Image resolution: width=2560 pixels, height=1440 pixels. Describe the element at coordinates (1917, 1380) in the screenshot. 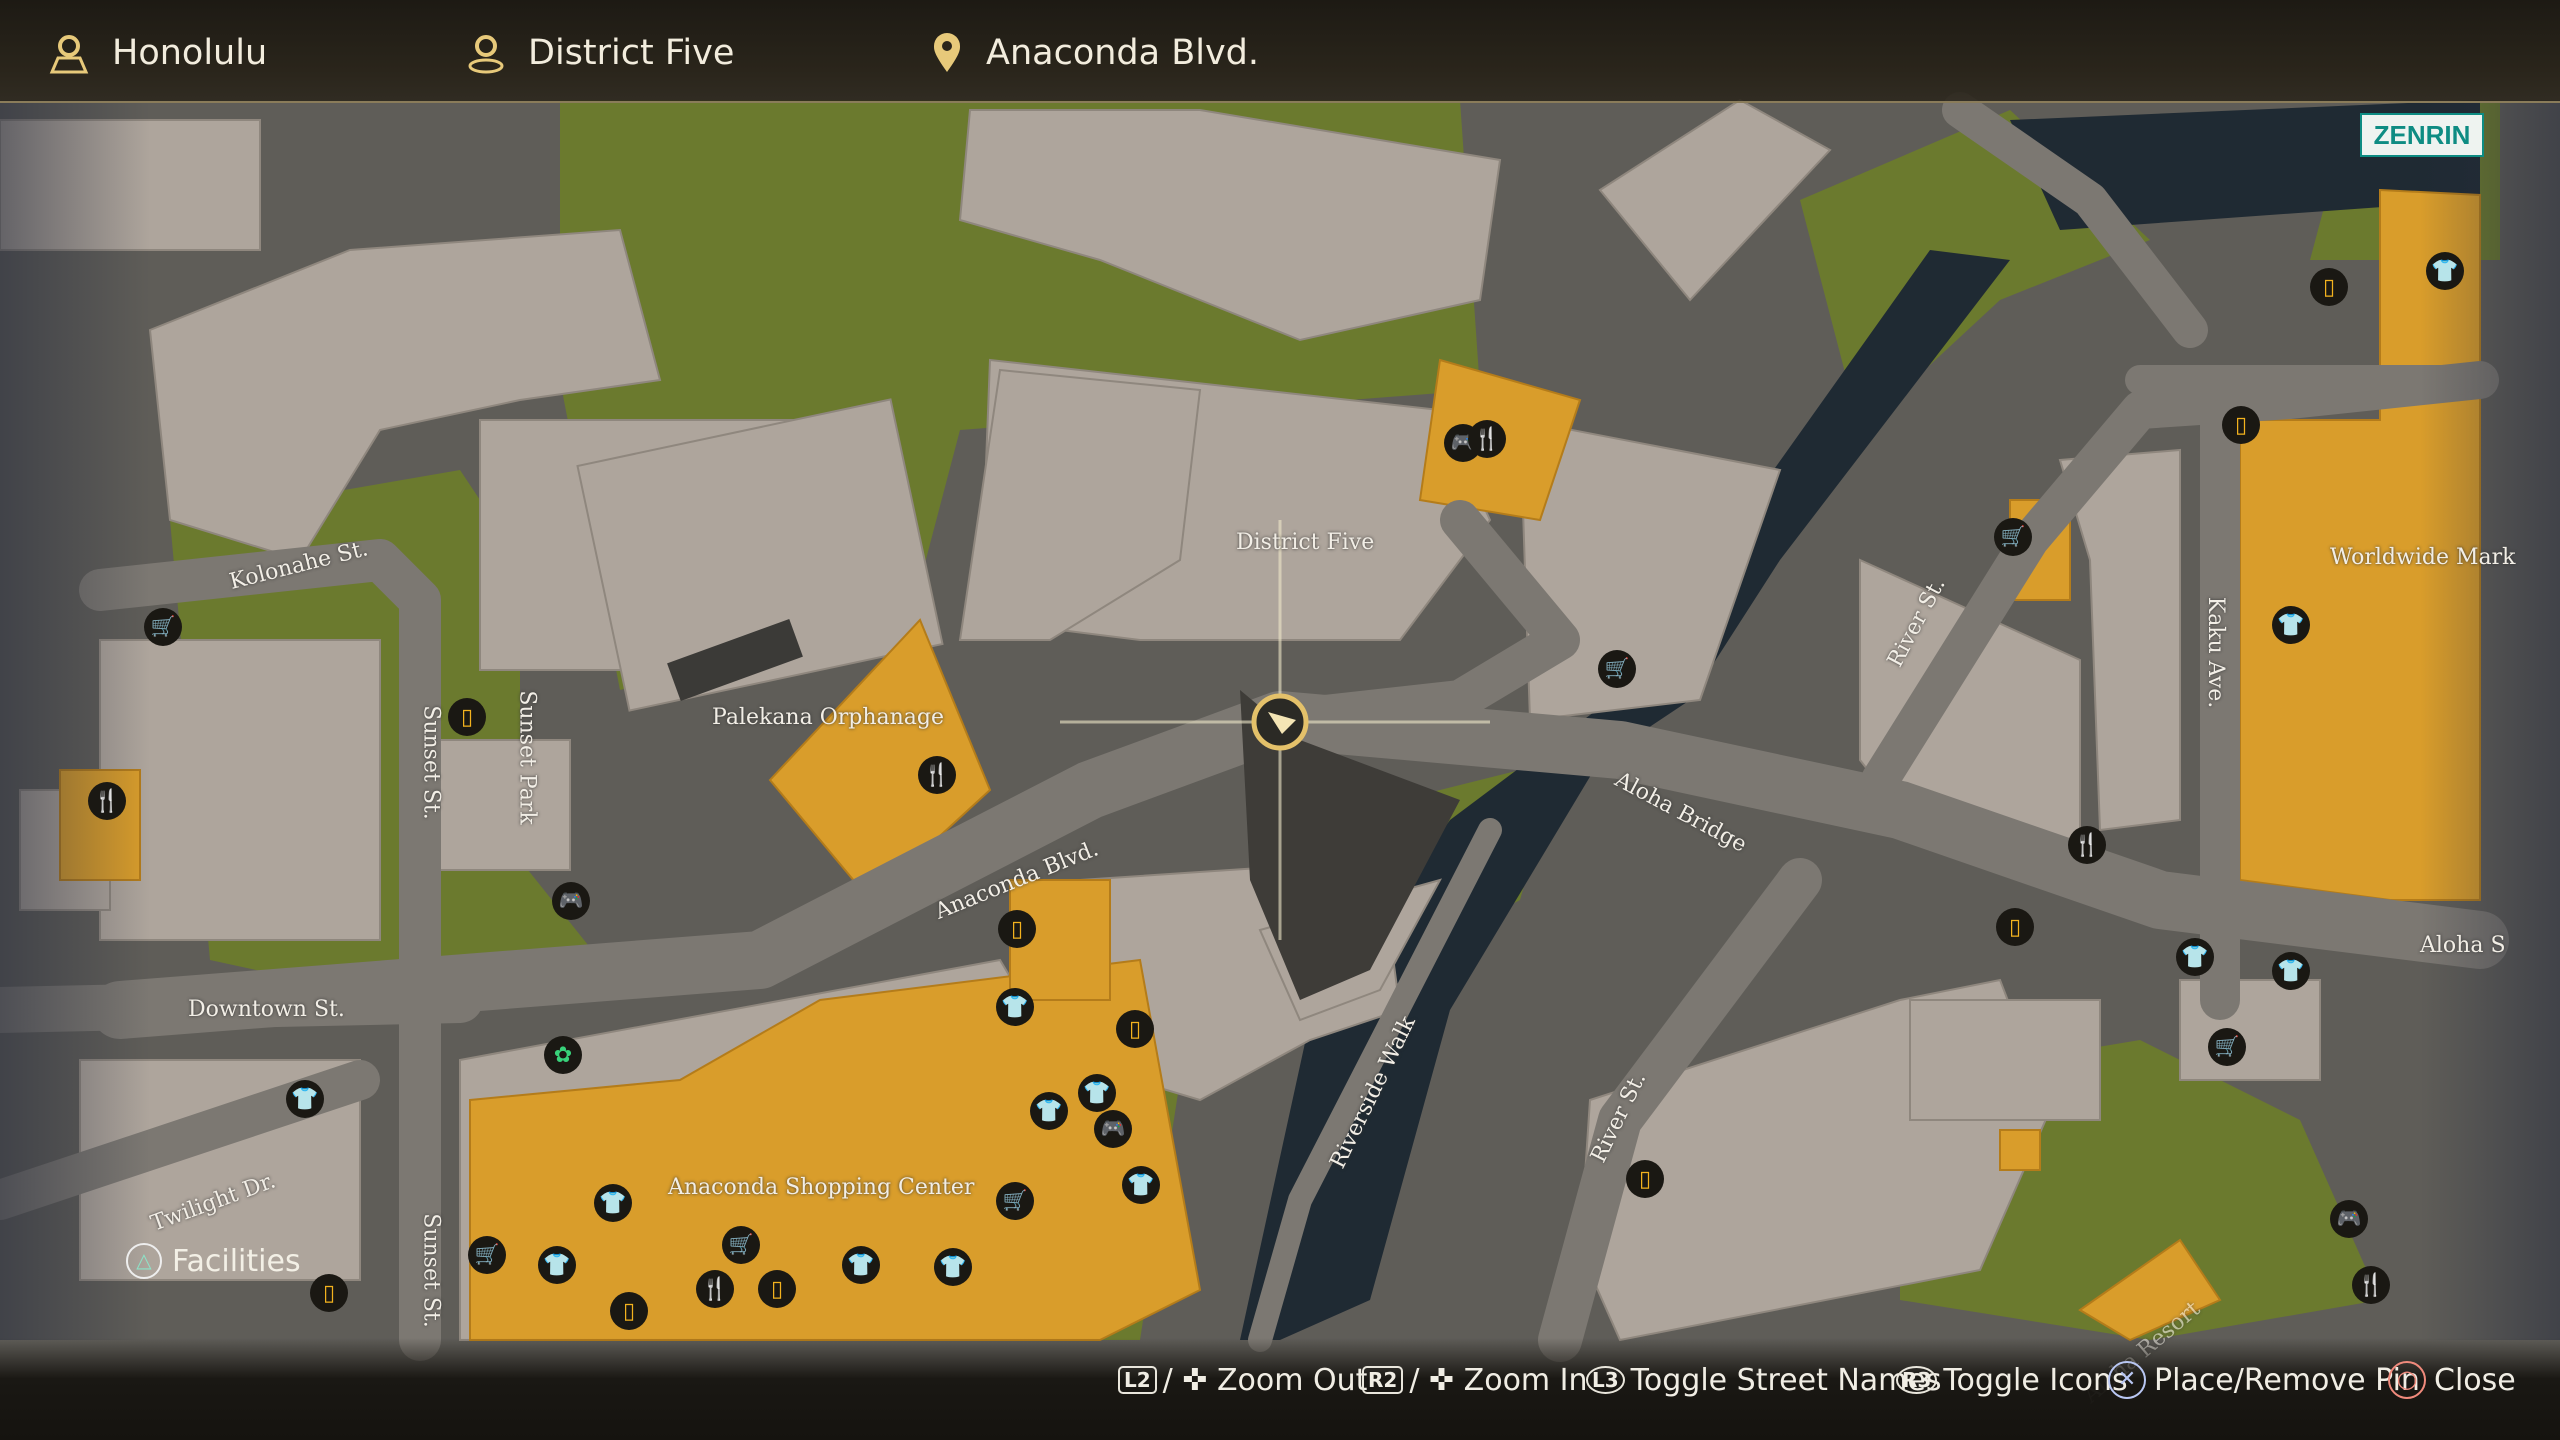

I see `r3-button-icon: R3` at that location.